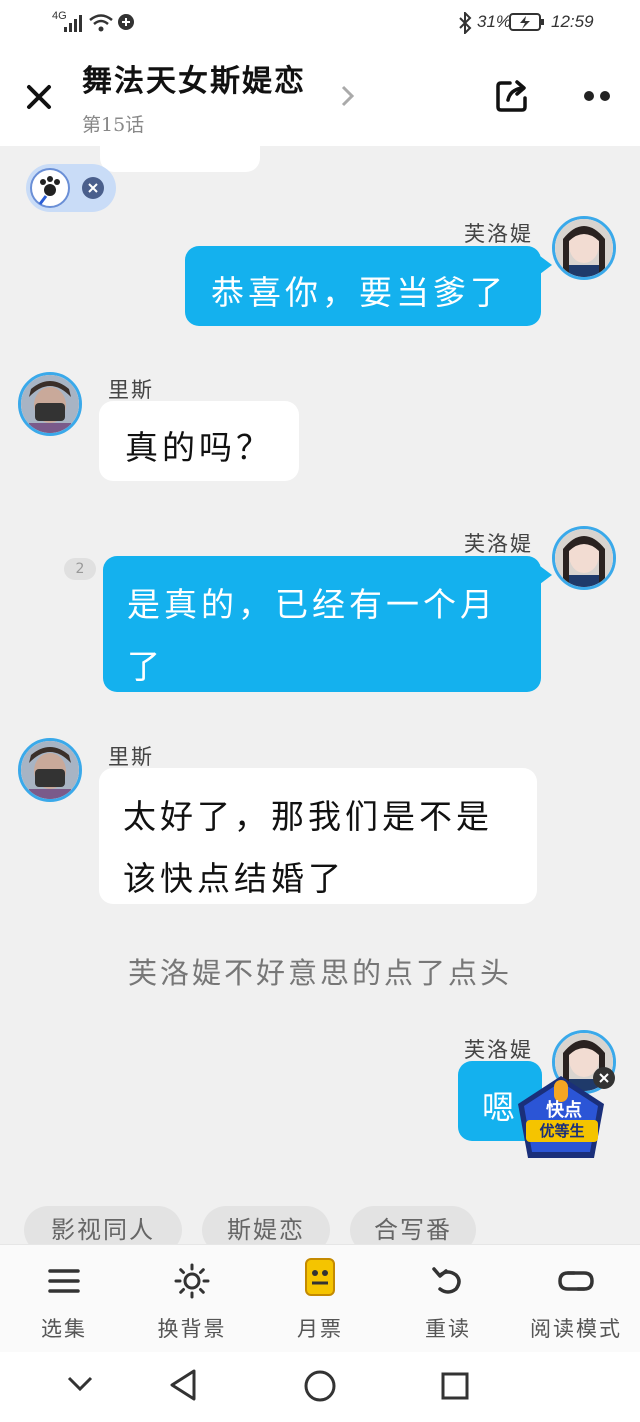 Image resolution: width=640 pixels, height=1422 pixels. What do you see at coordinates (320, 22) in the screenshot?
I see `status-bar: 4G 31% 12:59` at bounding box center [320, 22].